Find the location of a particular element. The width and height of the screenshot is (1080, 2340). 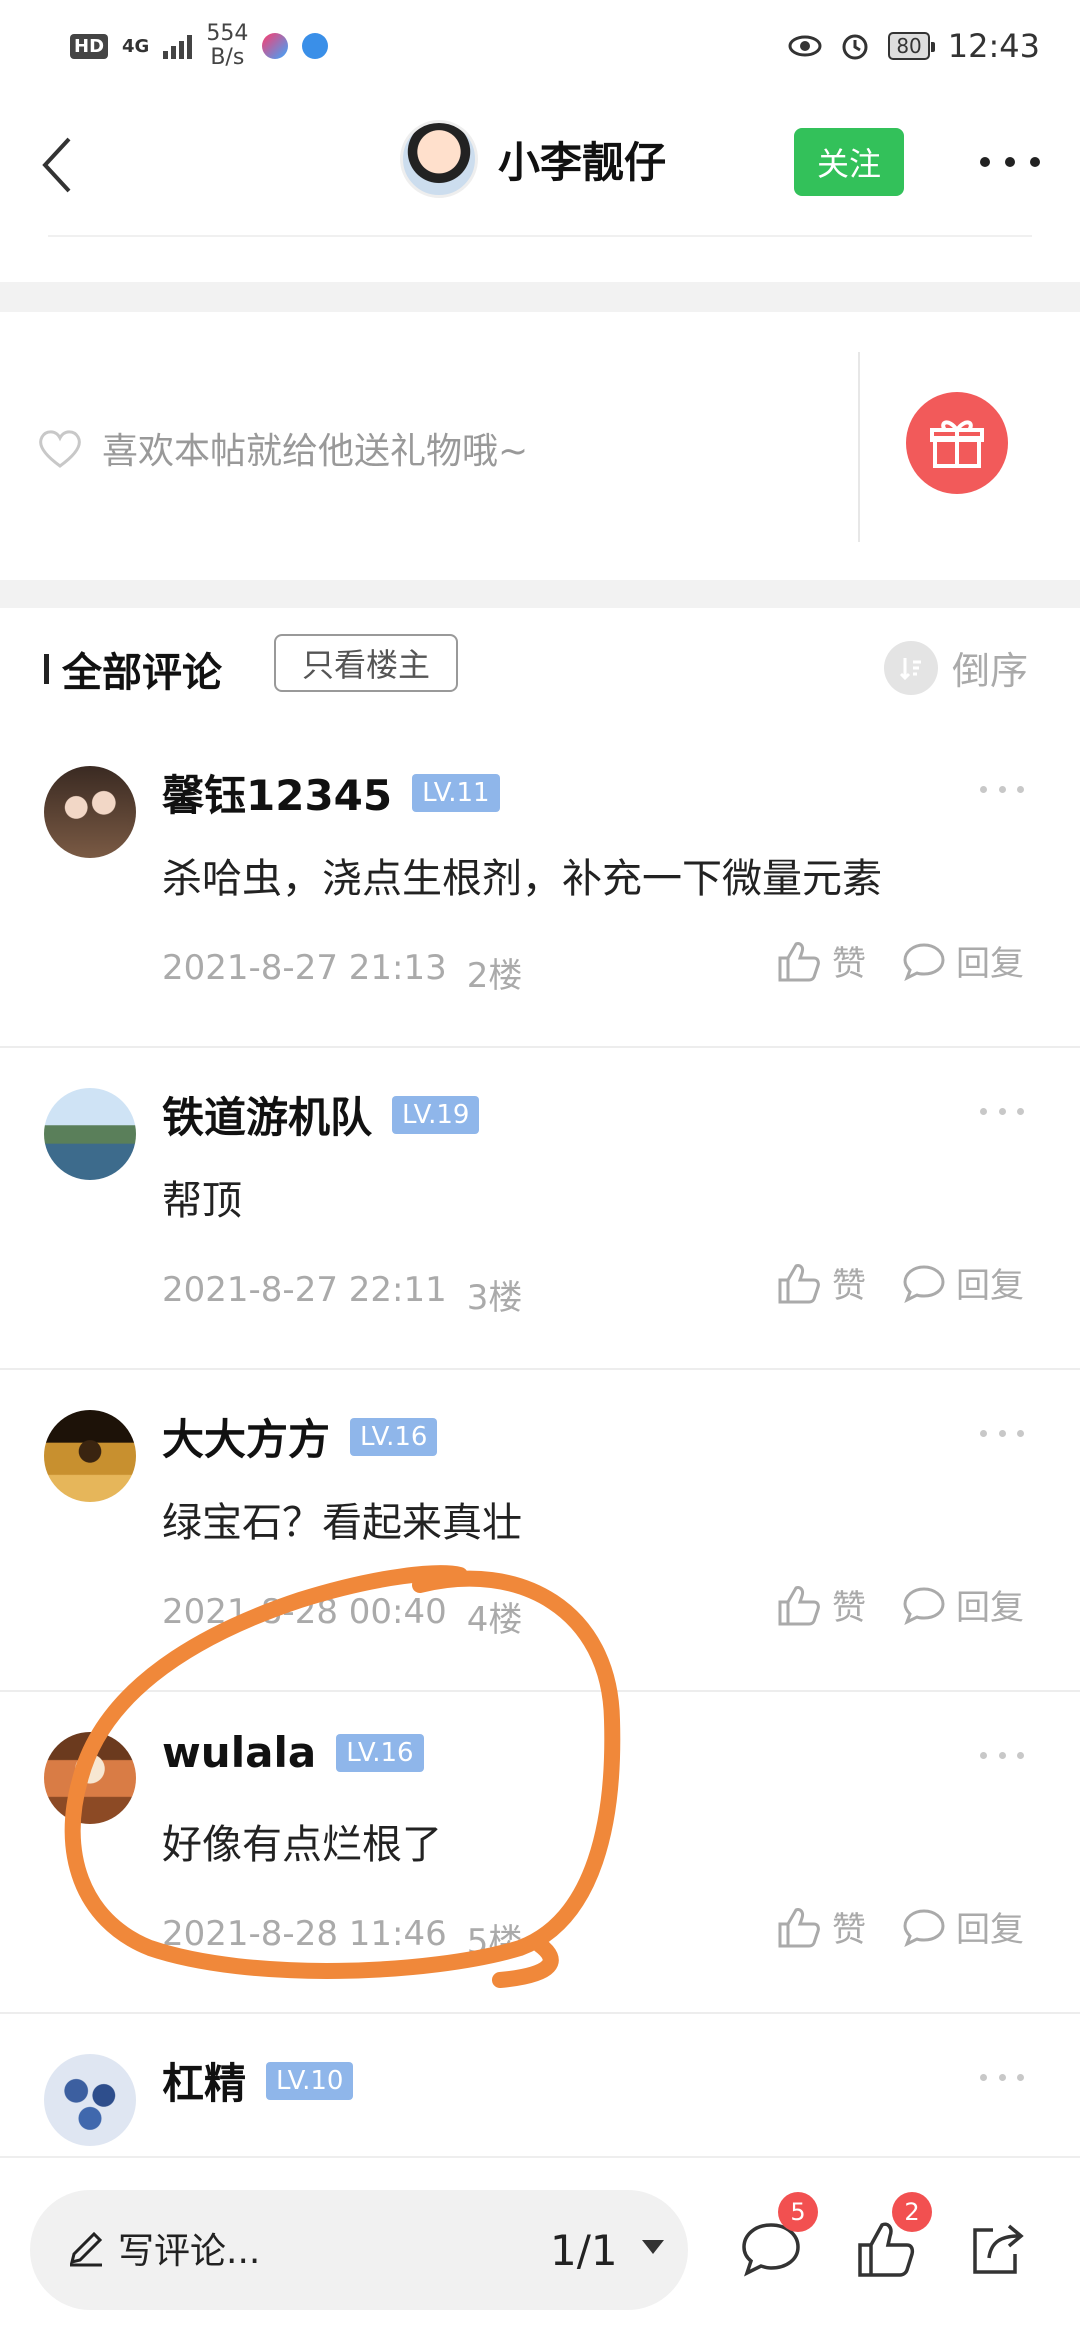

status-right: 80 12:43 is located at coordinates (914, 46).